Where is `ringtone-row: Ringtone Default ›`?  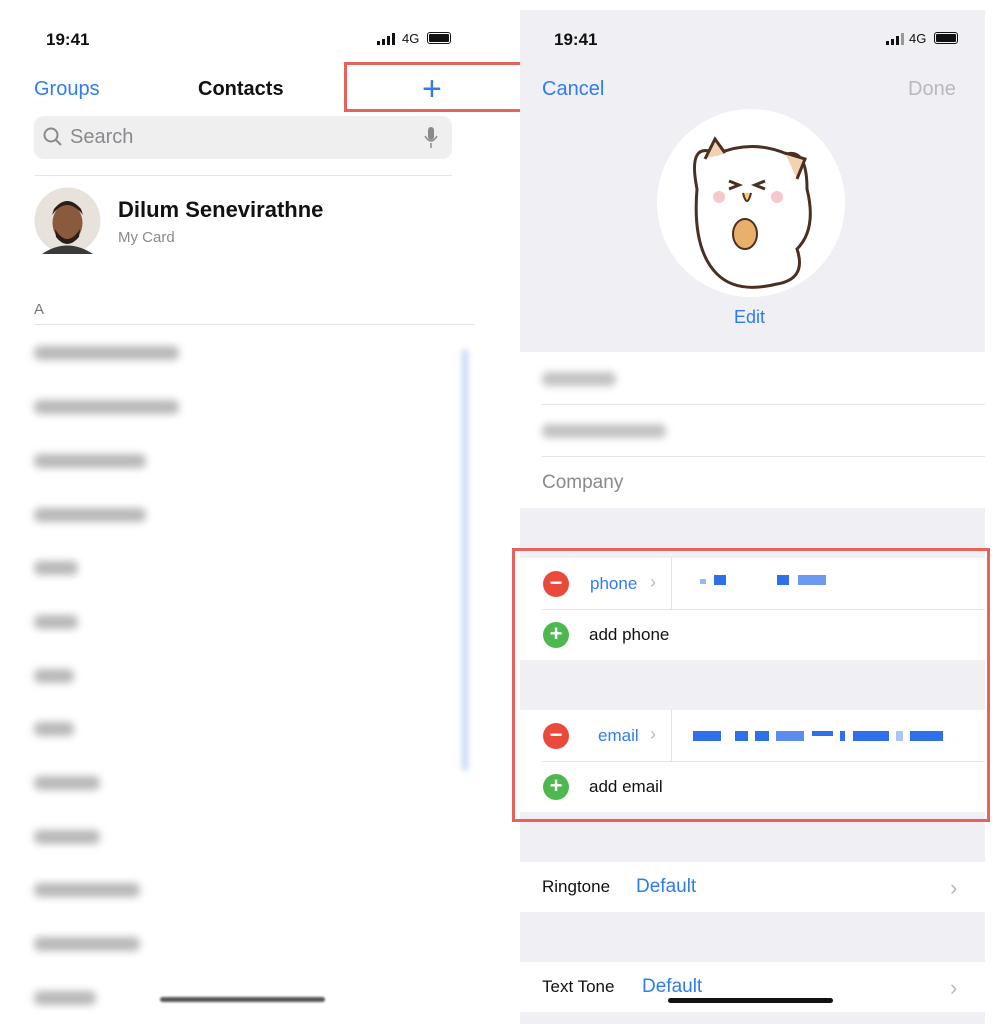
ringtone-row: Ringtone Default › is located at coordinates (752, 887).